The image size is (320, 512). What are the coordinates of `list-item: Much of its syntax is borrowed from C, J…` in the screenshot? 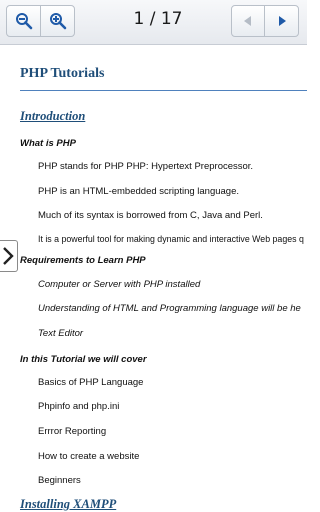 It's located at (150, 215).